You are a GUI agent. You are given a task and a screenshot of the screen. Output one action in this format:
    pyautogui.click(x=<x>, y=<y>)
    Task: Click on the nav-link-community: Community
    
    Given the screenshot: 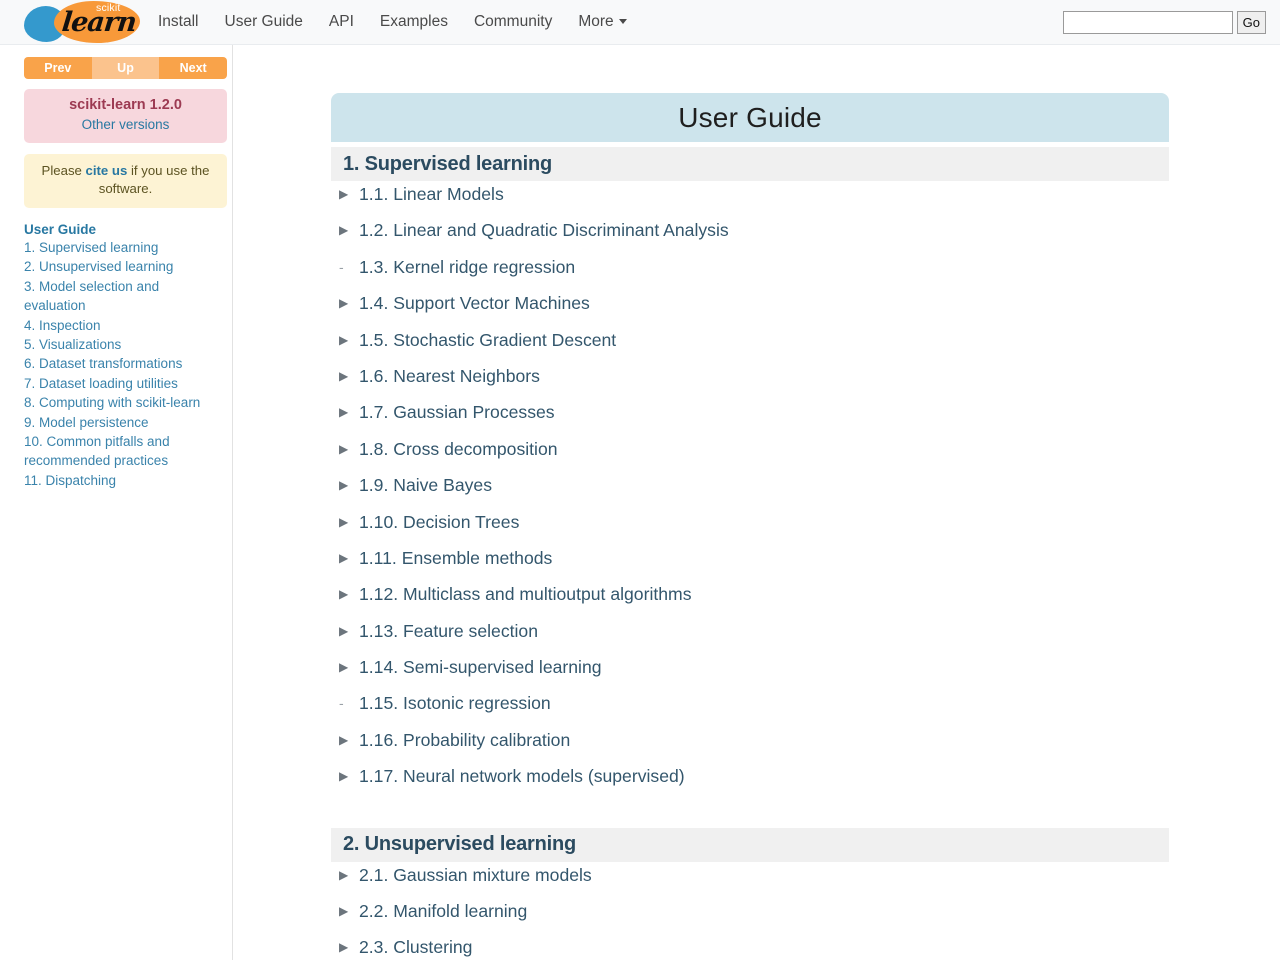 What is the action you would take?
    pyautogui.click(x=513, y=22)
    